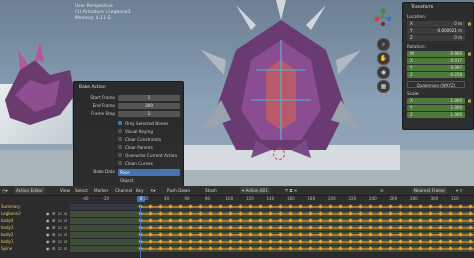 The image size is (474, 258). Describe the element at coordinates (81, 190) in the screenshot. I see `menu-select: Select` at that location.